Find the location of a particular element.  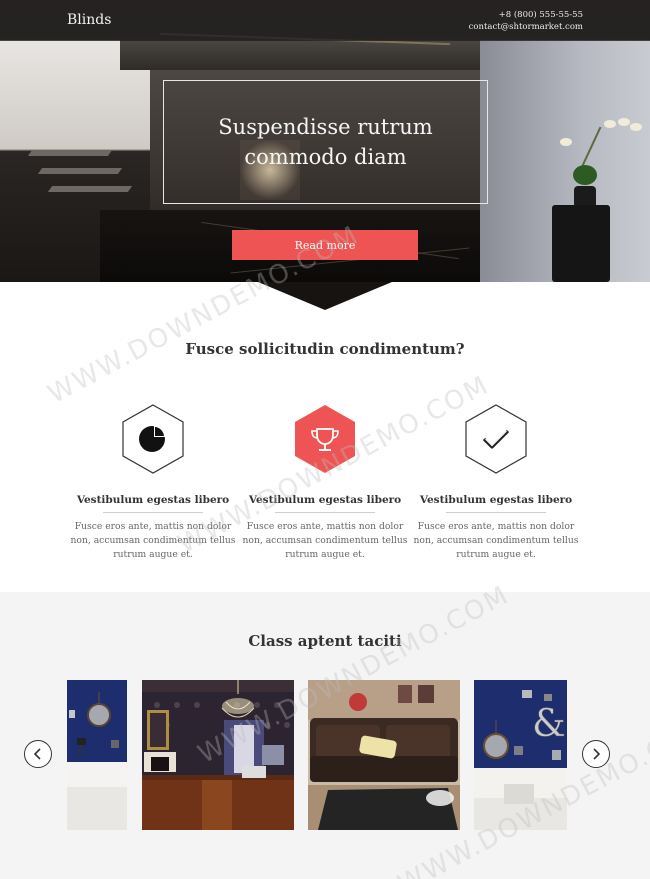

pie-chart-icon is located at coordinates (153, 438).